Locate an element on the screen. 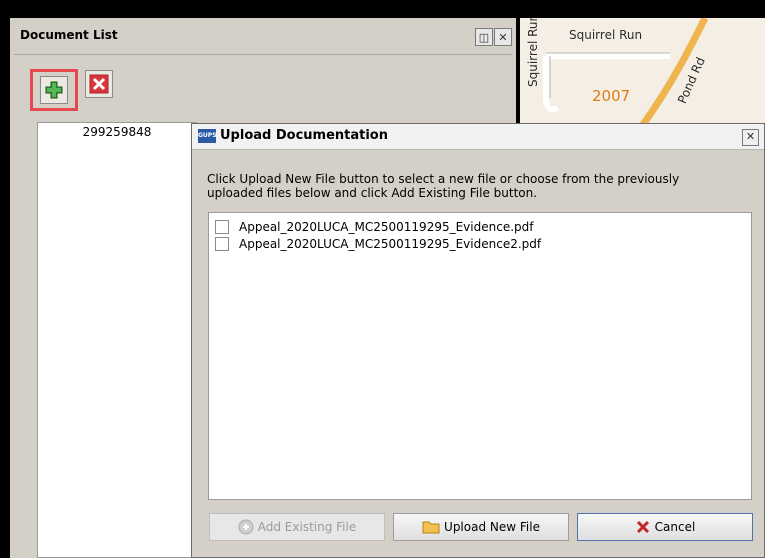 Image resolution: width=765 pixels, height=558 pixels. list-item: 299259848 is located at coordinates (117, 132).